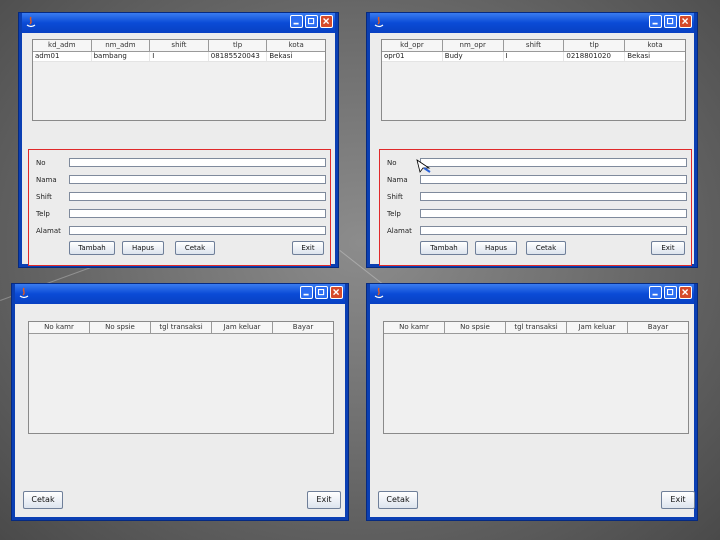 This screenshot has height=540, width=720. What do you see at coordinates (62, 45) in the screenshot?
I see `column-header: kd_adm` at bounding box center [62, 45].